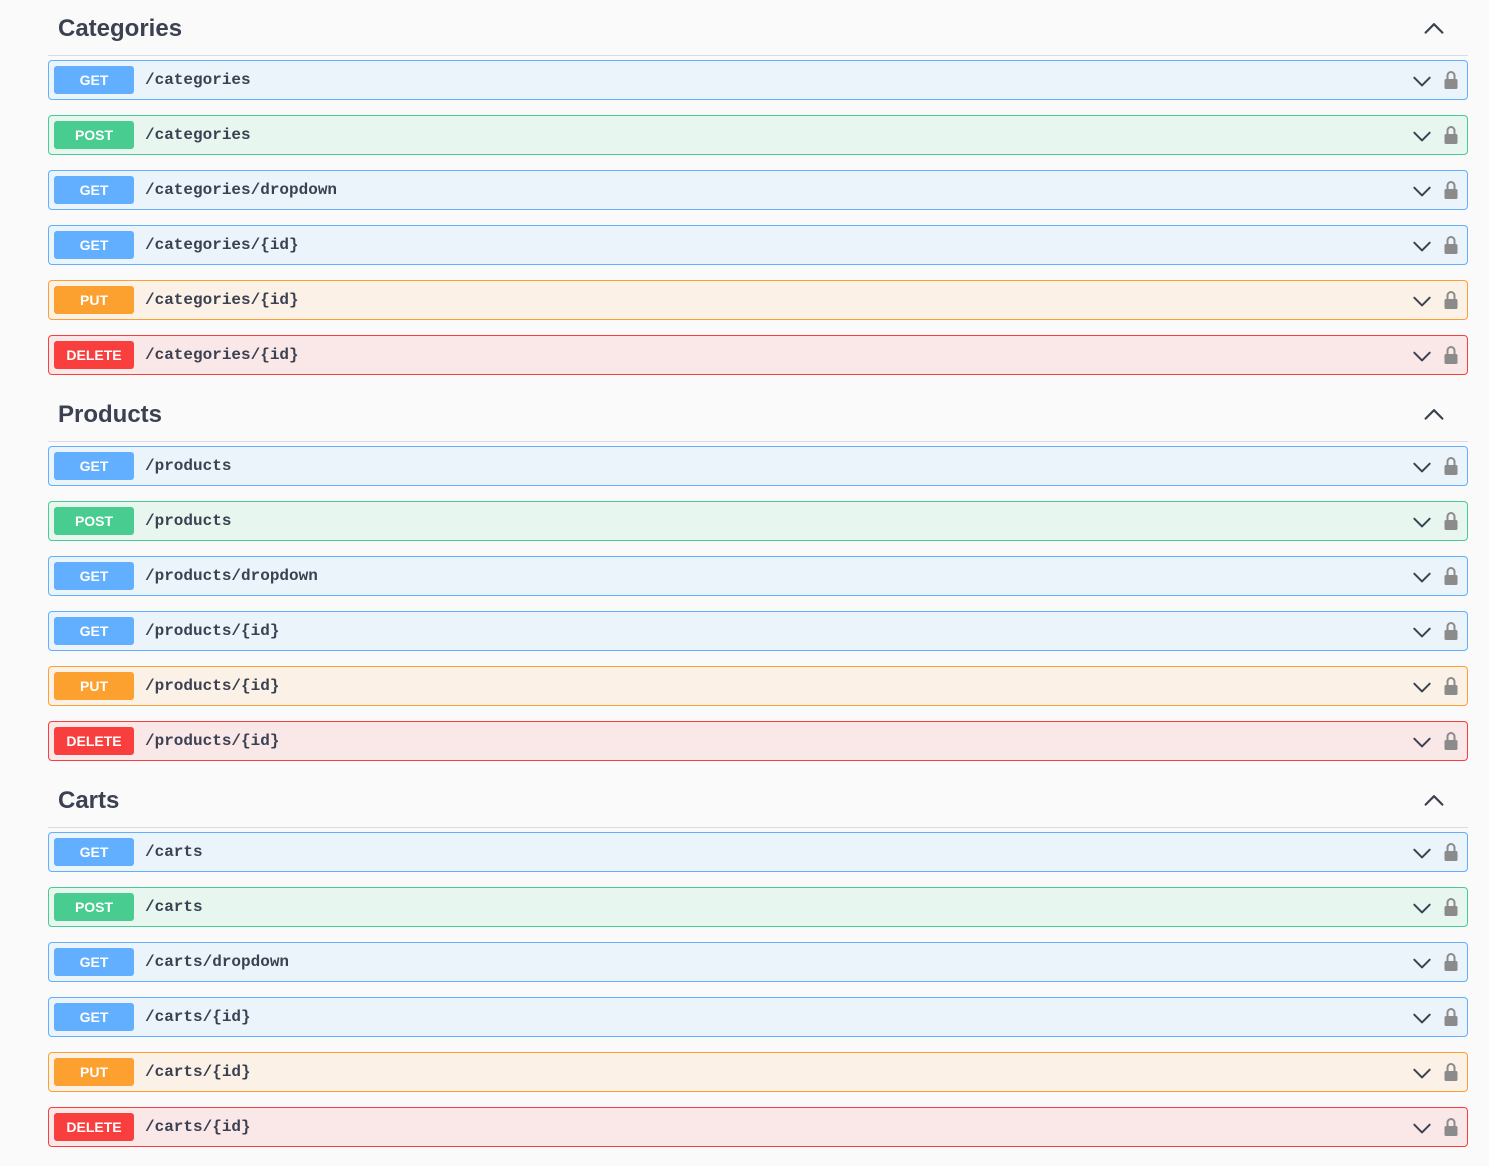  What do you see at coordinates (758, 852) in the screenshot?
I see `operation-get: GET/carts` at bounding box center [758, 852].